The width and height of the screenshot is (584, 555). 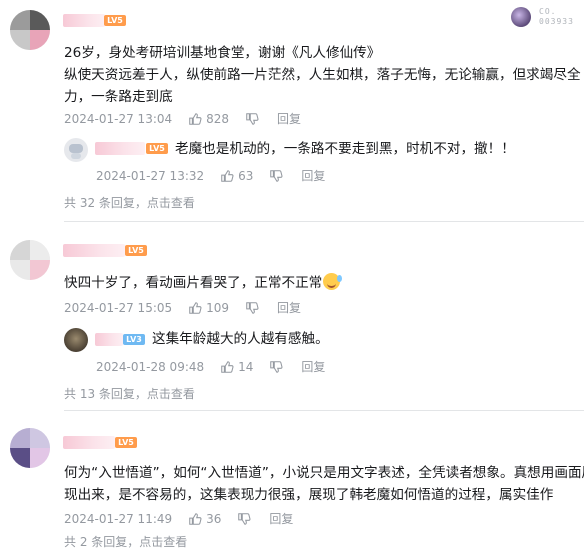 I want to click on comment-text-line-1: 快四十岁了，看动画片看哭了，正常不正常, so click(x=203, y=283).